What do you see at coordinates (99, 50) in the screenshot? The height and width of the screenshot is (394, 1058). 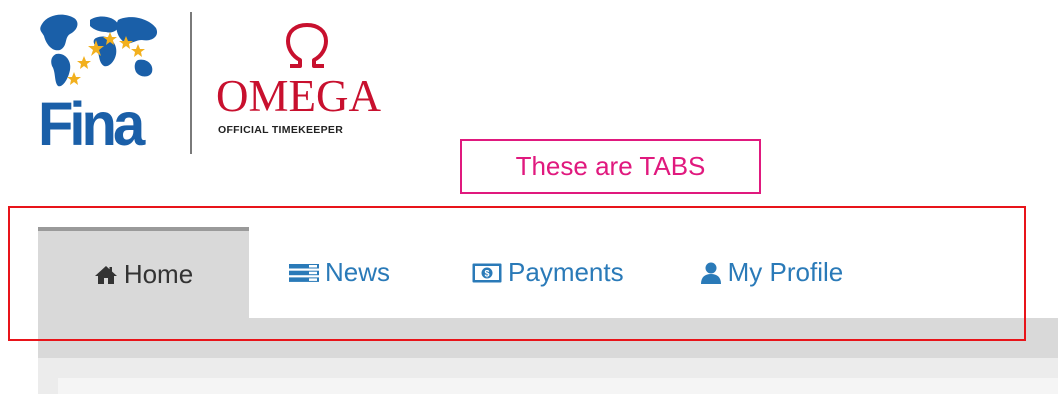 I see `globe-stars-icon` at bounding box center [99, 50].